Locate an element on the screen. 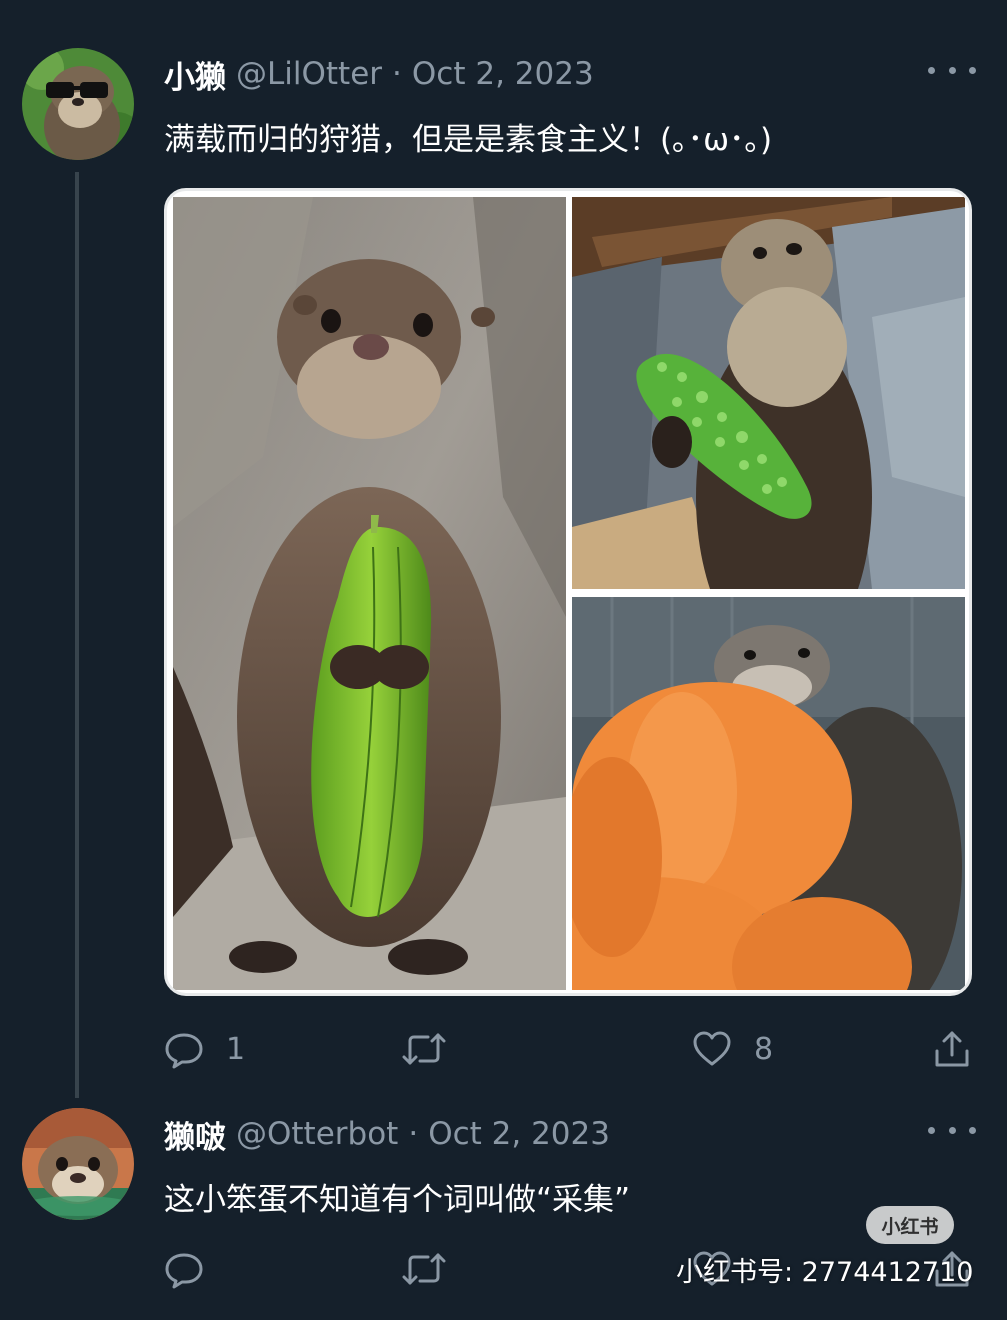  xiaohongshu-watermark-badge: 小红书 is located at coordinates (910, 1225).